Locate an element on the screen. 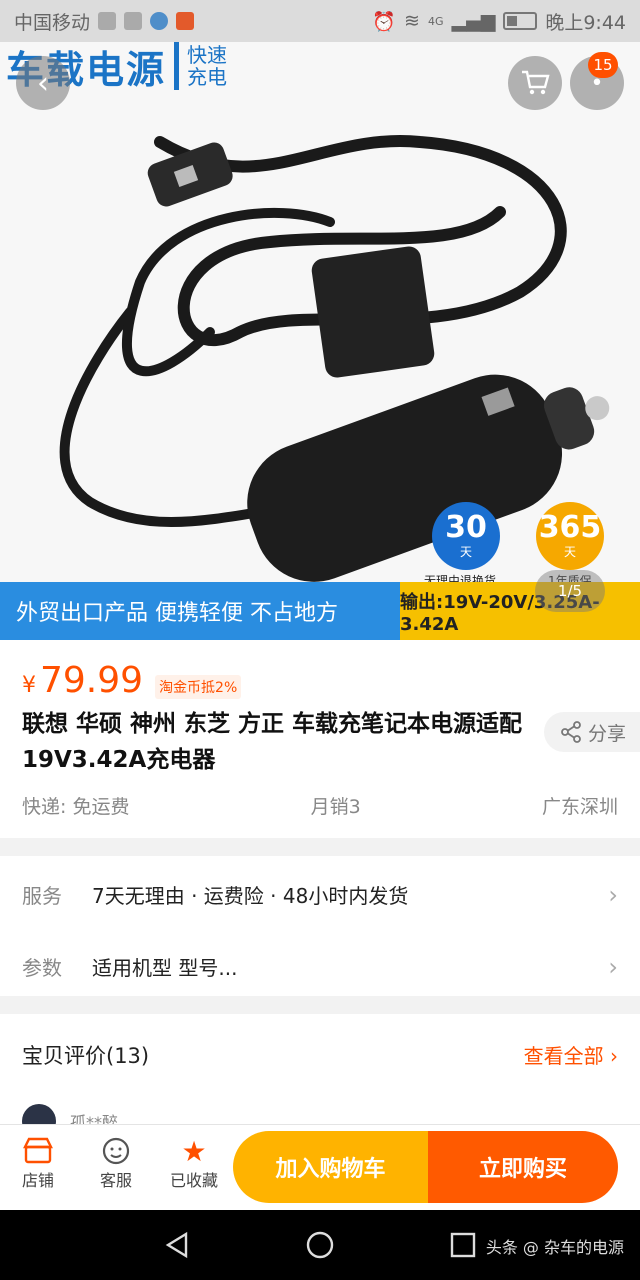 This screenshot has width=640, height=1280. store-button: 店铺 is located at coordinates (38, 1163).